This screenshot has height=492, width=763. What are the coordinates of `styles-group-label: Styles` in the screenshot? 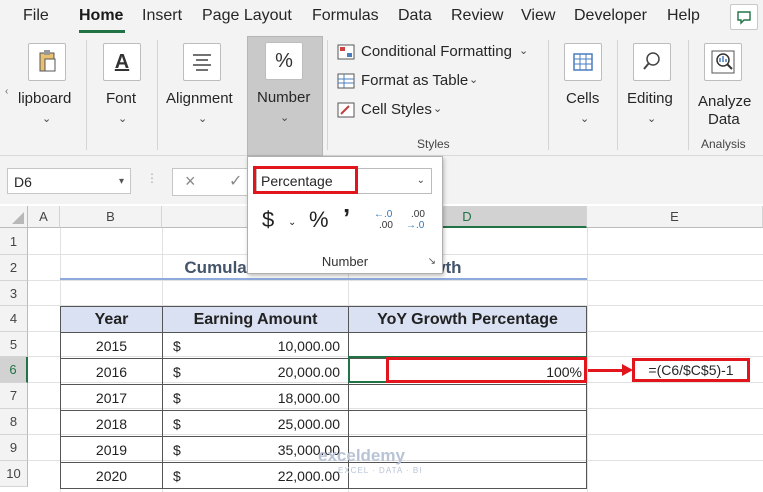 It's located at (433, 144).